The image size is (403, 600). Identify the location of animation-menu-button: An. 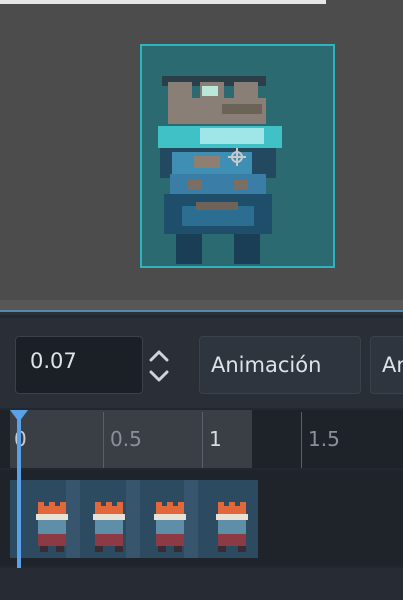
(386, 365).